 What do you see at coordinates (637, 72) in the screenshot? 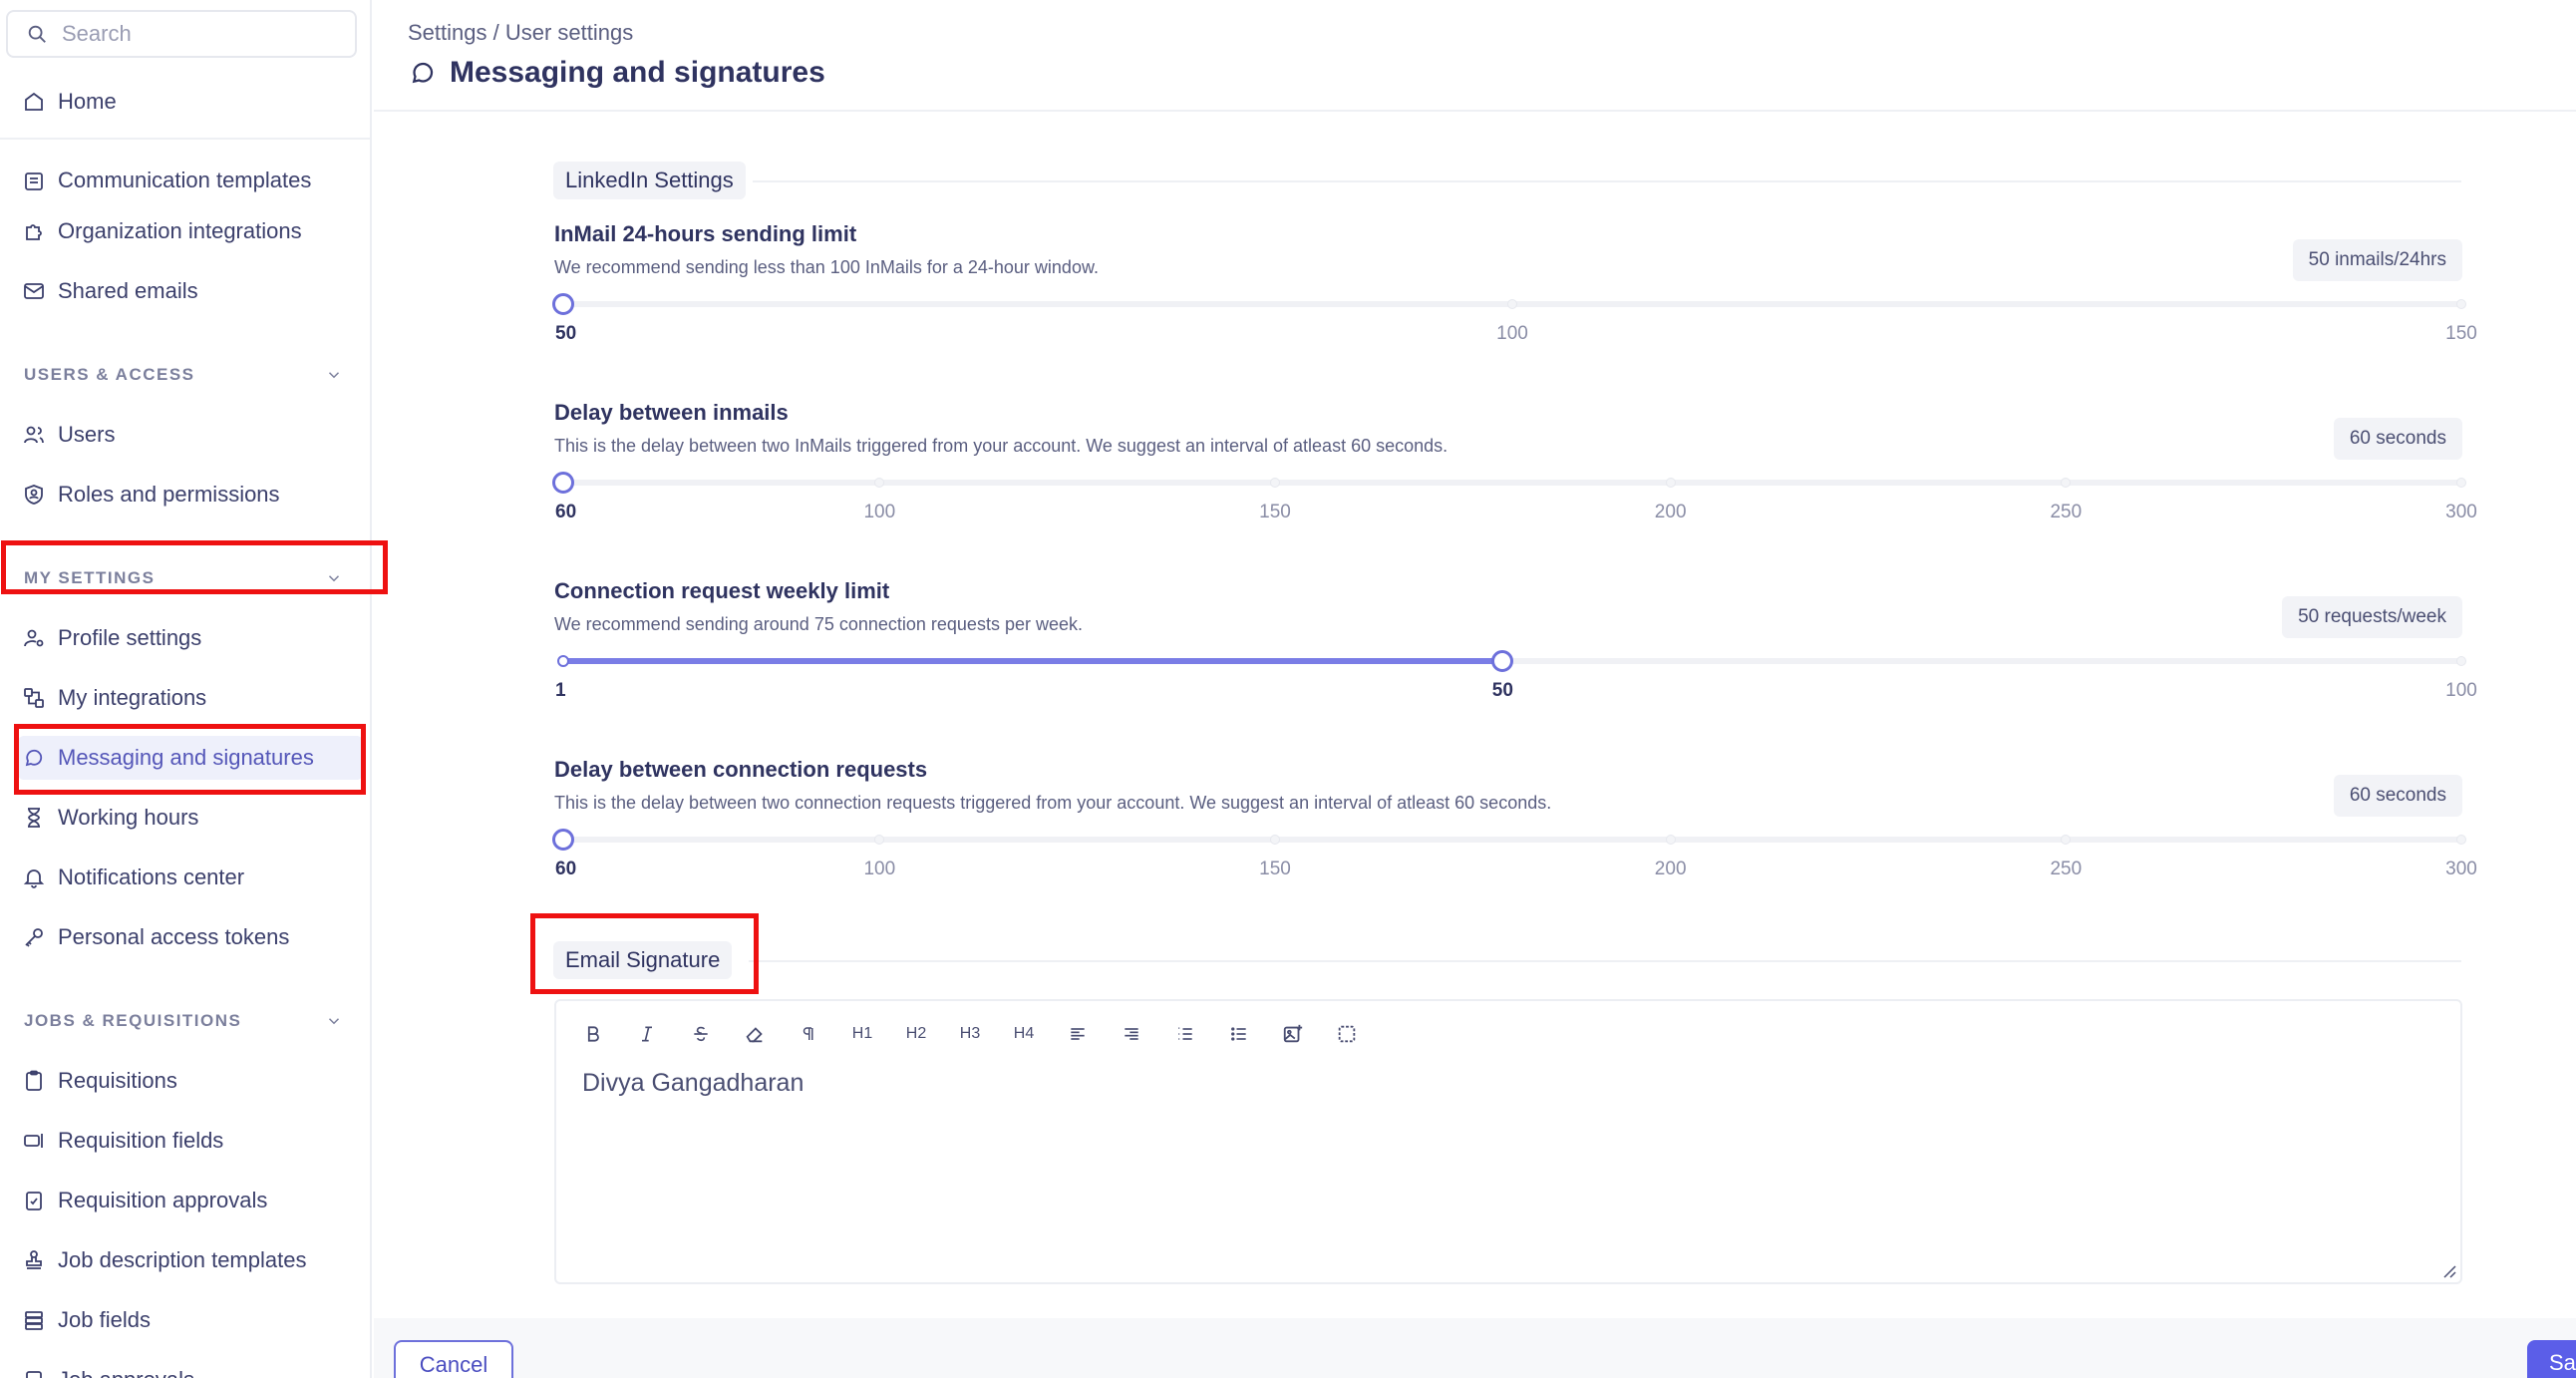
I see `page-title-text: Messaging and signatures` at bounding box center [637, 72].